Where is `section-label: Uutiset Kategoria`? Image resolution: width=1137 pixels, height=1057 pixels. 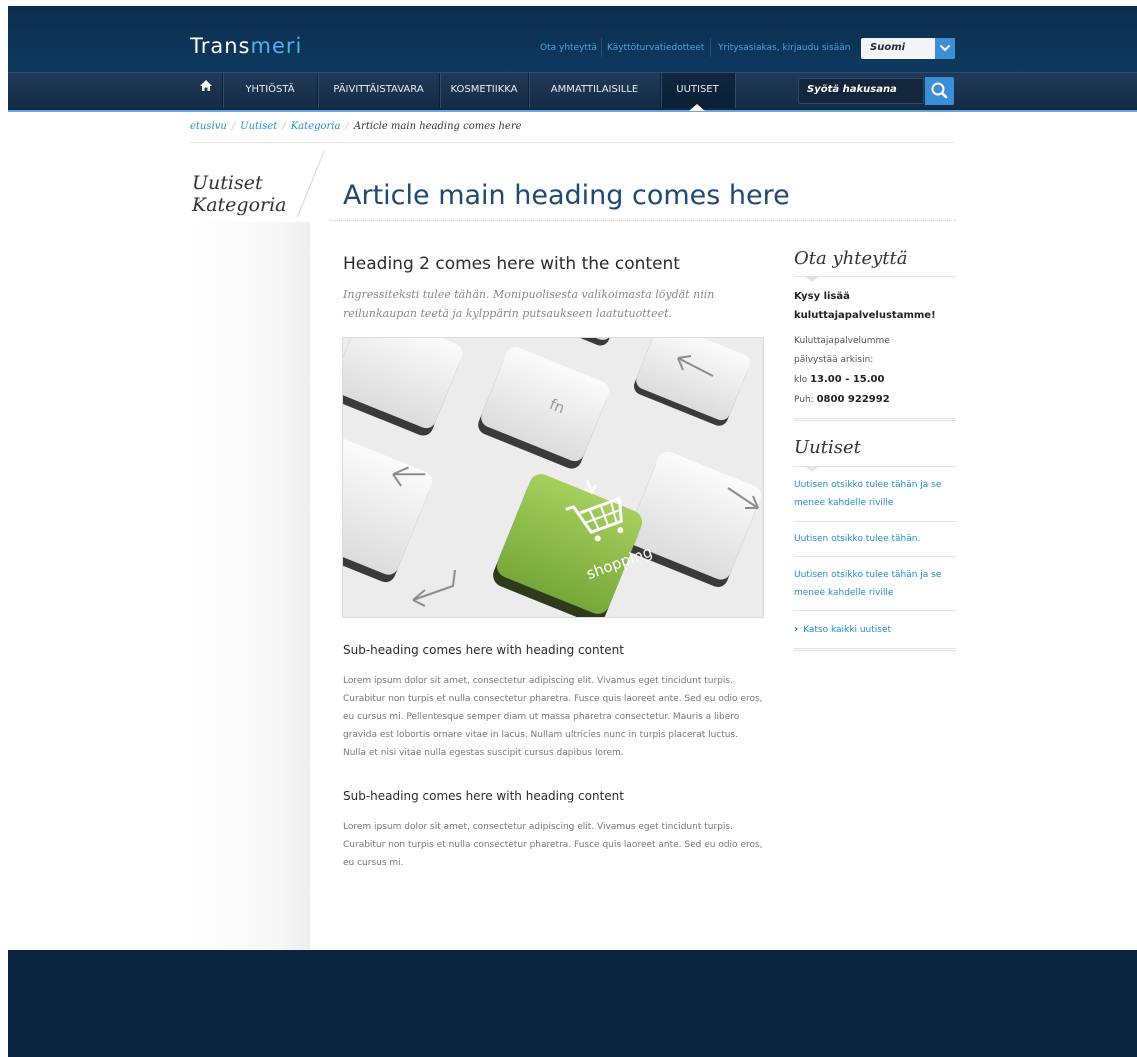
section-label: Uutiset Kategoria is located at coordinates (239, 194).